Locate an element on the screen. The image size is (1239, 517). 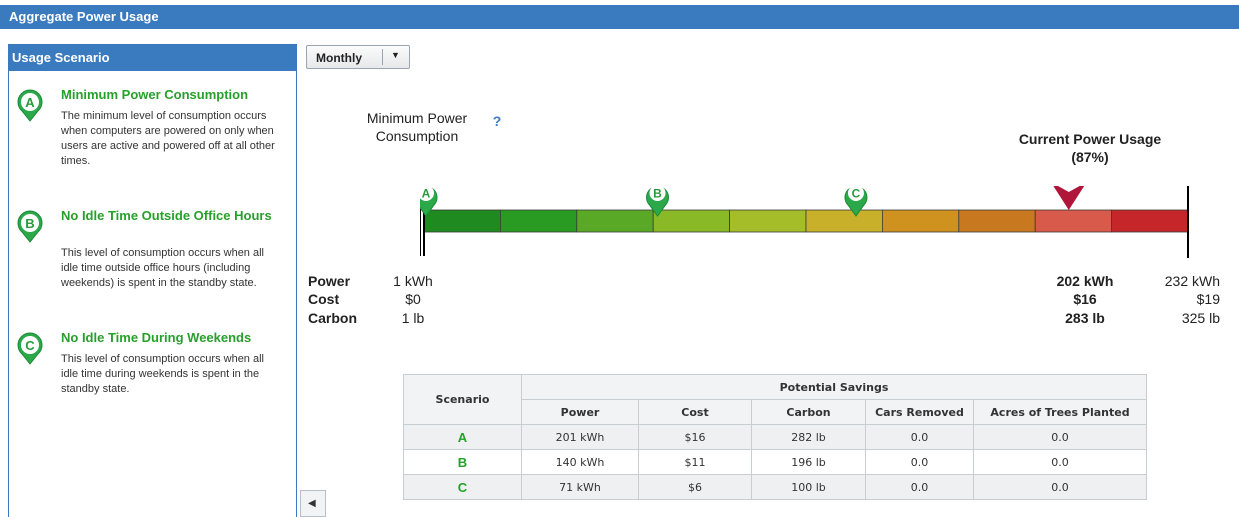
carbon-cell: 196 lb is located at coordinates (808, 462).